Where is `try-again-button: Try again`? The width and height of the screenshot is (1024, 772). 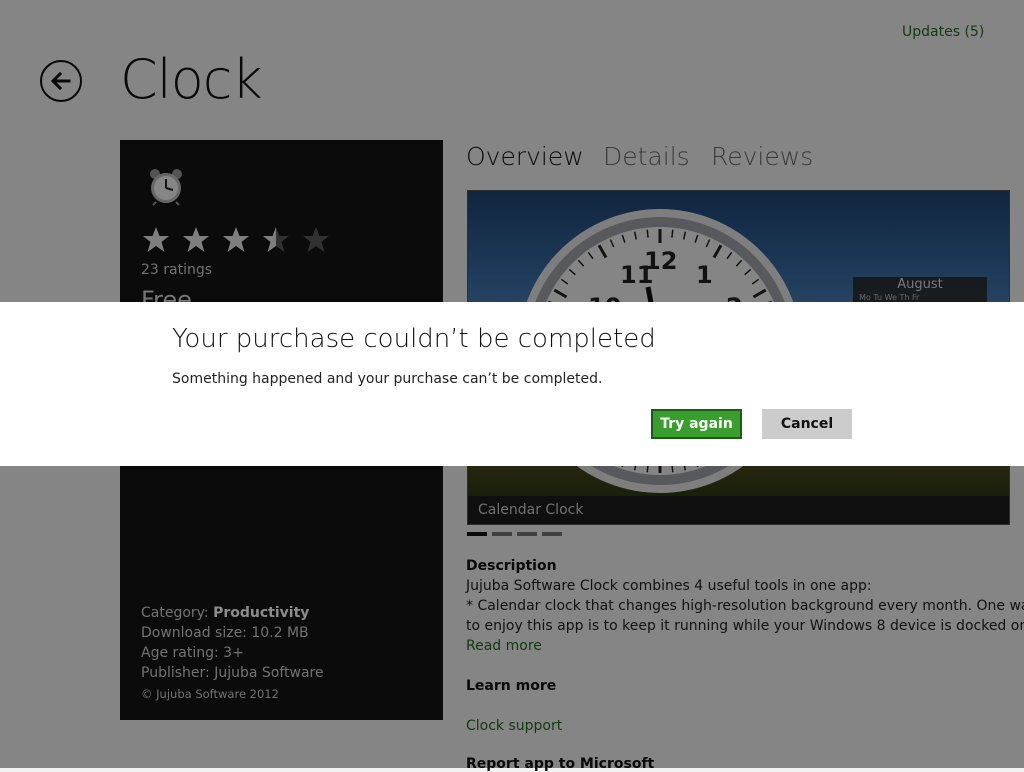 try-again-button: Try again is located at coordinates (696, 424).